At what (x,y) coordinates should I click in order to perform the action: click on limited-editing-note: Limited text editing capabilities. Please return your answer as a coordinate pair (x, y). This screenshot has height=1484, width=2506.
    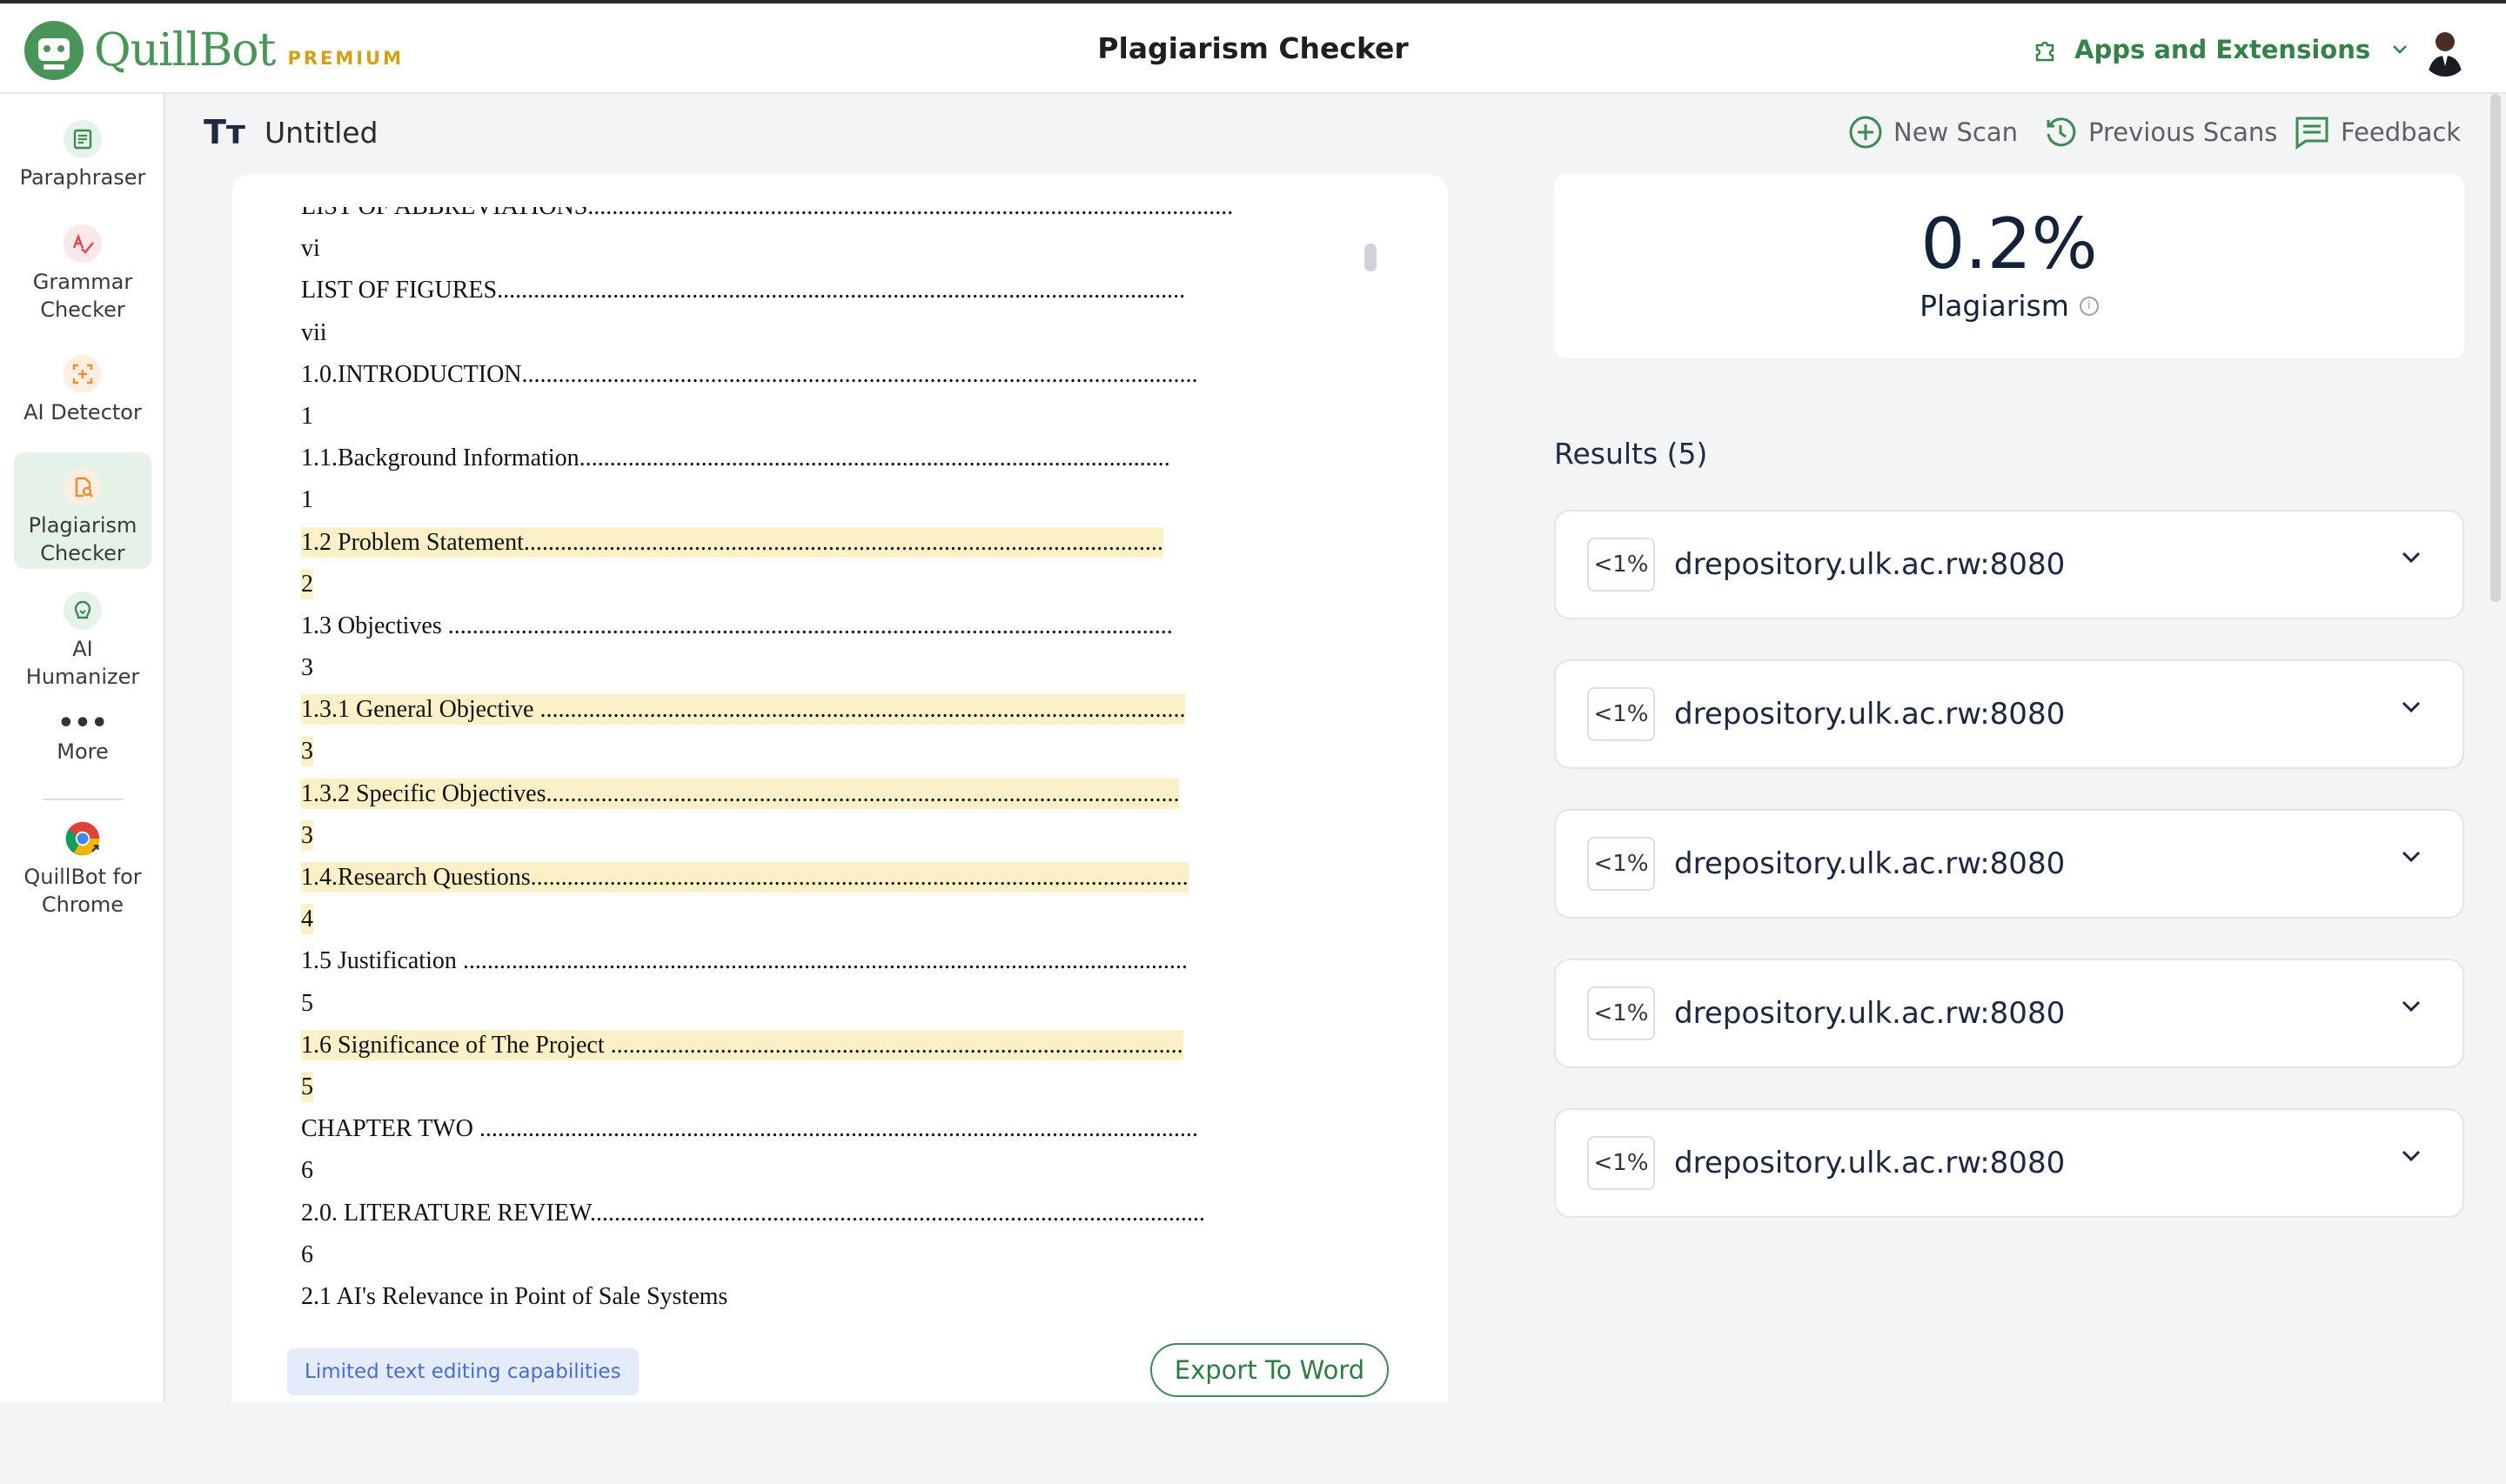
    Looking at the image, I should click on (463, 1371).